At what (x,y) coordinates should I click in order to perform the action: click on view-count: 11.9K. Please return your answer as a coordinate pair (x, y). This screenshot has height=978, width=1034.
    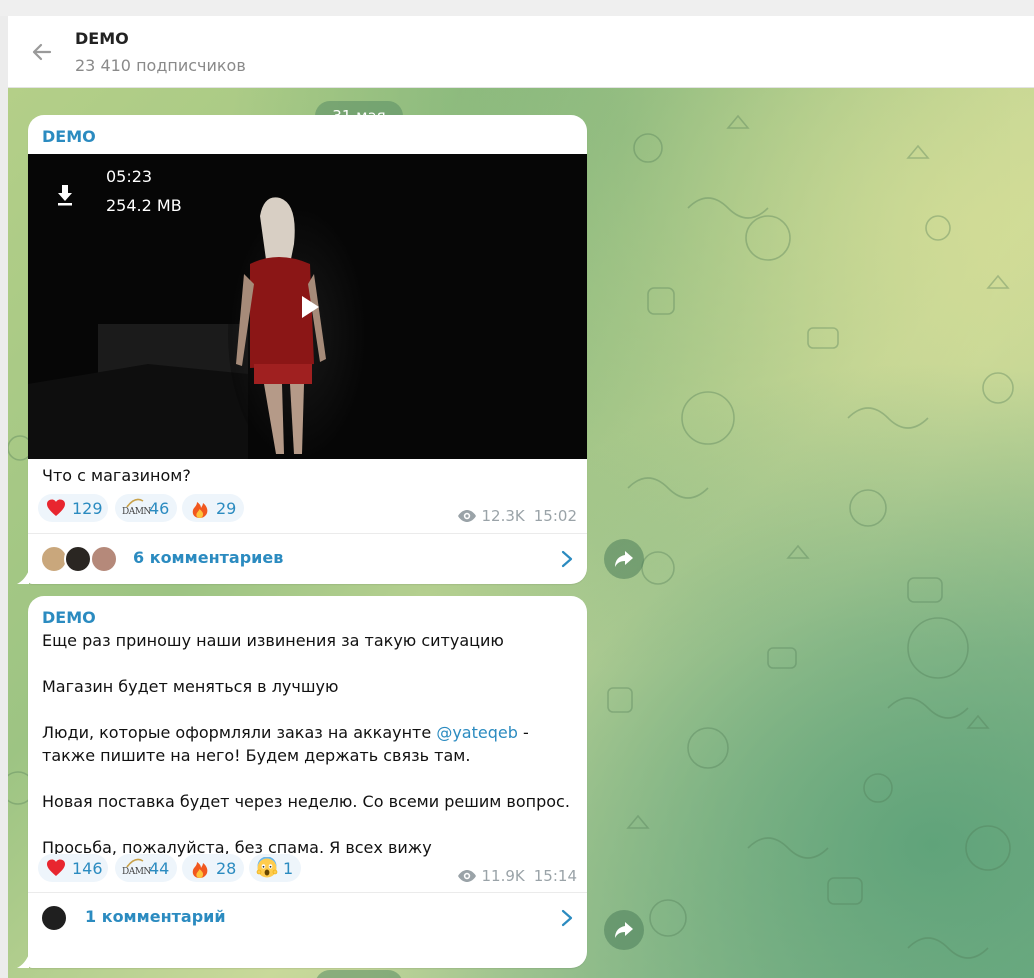
    Looking at the image, I should click on (503, 876).